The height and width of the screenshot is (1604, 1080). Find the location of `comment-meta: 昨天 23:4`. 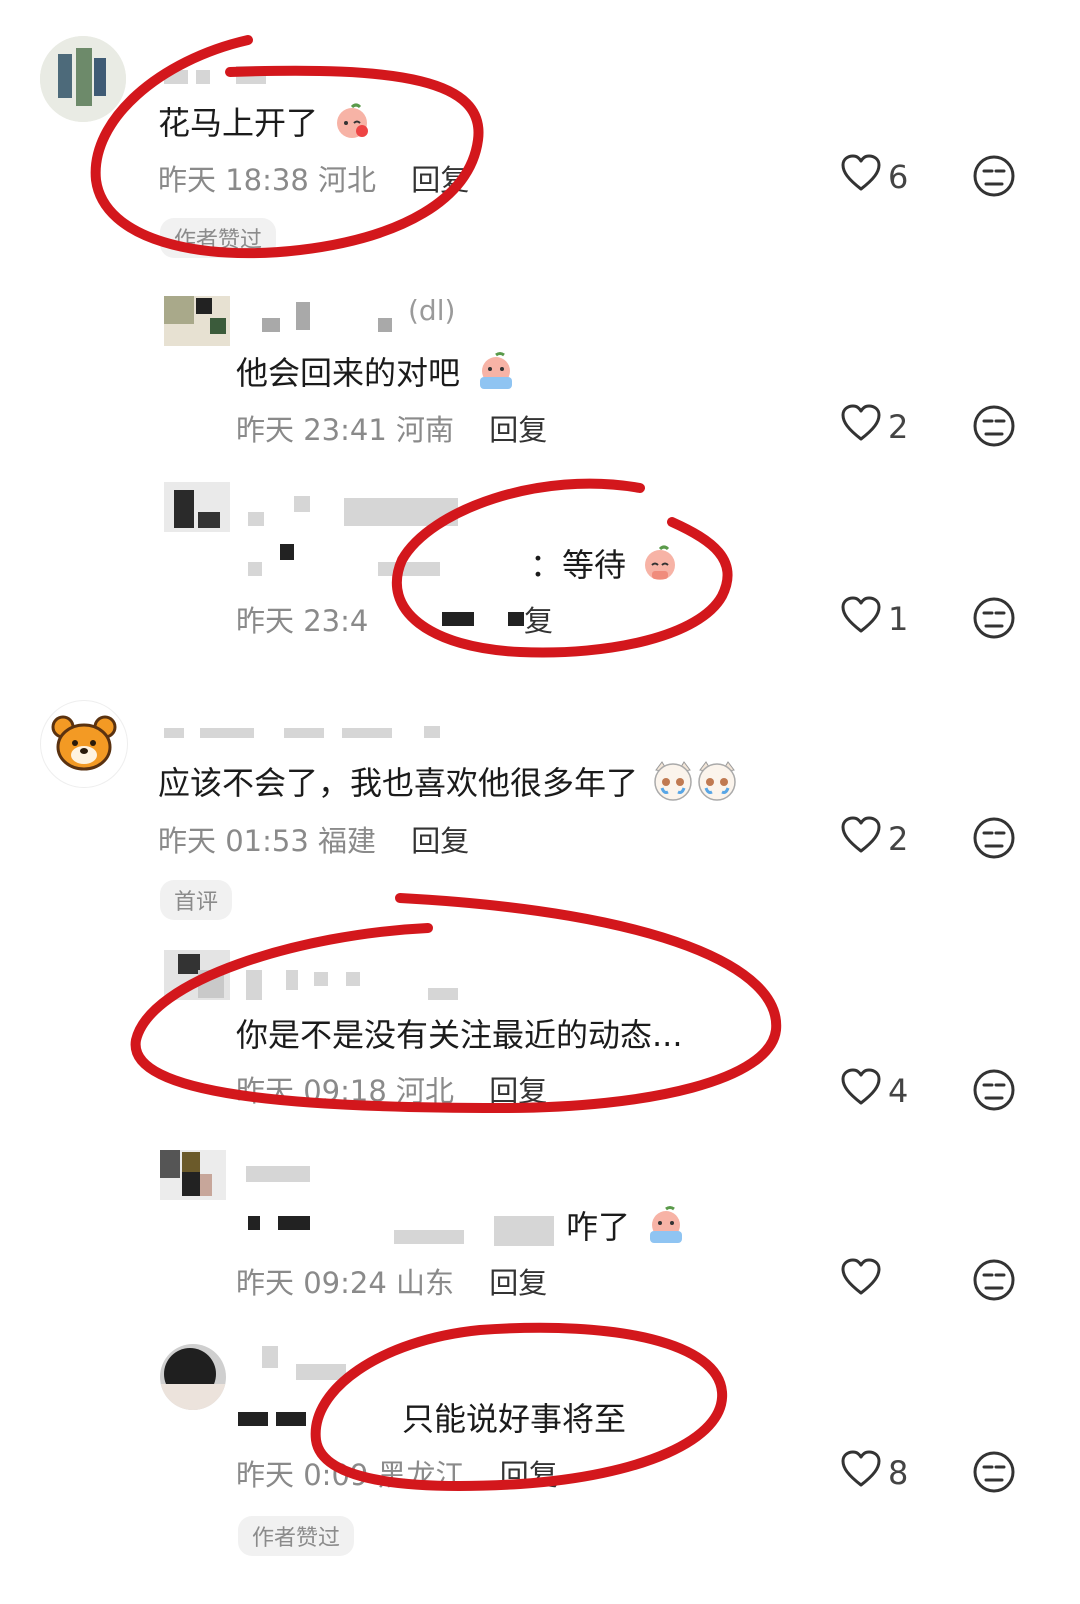

comment-meta: 昨天 23:4 is located at coordinates (302, 619).